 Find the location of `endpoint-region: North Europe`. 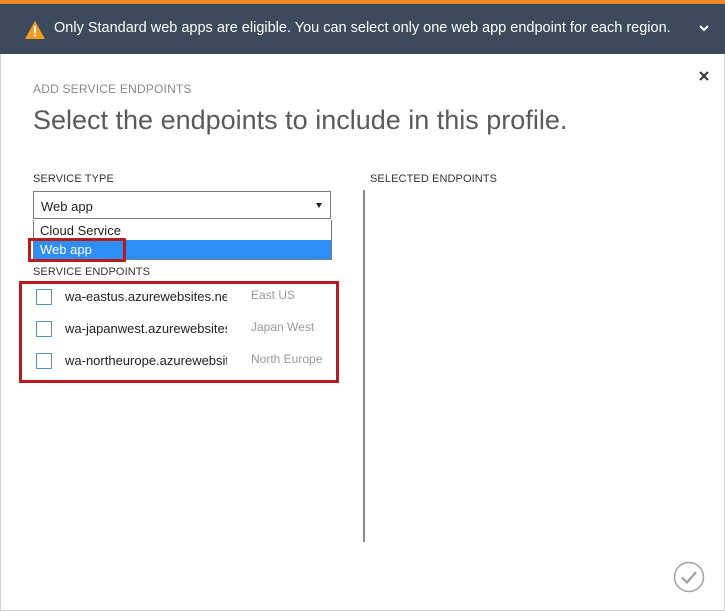

endpoint-region: North Europe is located at coordinates (287, 359).